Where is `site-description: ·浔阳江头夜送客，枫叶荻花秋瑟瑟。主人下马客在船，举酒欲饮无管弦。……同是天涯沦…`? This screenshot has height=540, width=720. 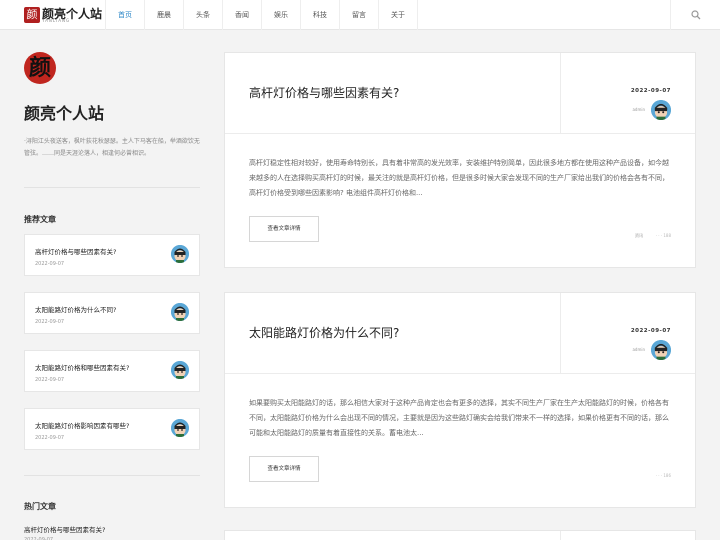 site-description: ·浔阳江头夜送客，枫叶荻花秋瑟瑟。主人下马客在船，举酒欲饮无管弦。……同是天涯沦… is located at coordinates (112, 147).